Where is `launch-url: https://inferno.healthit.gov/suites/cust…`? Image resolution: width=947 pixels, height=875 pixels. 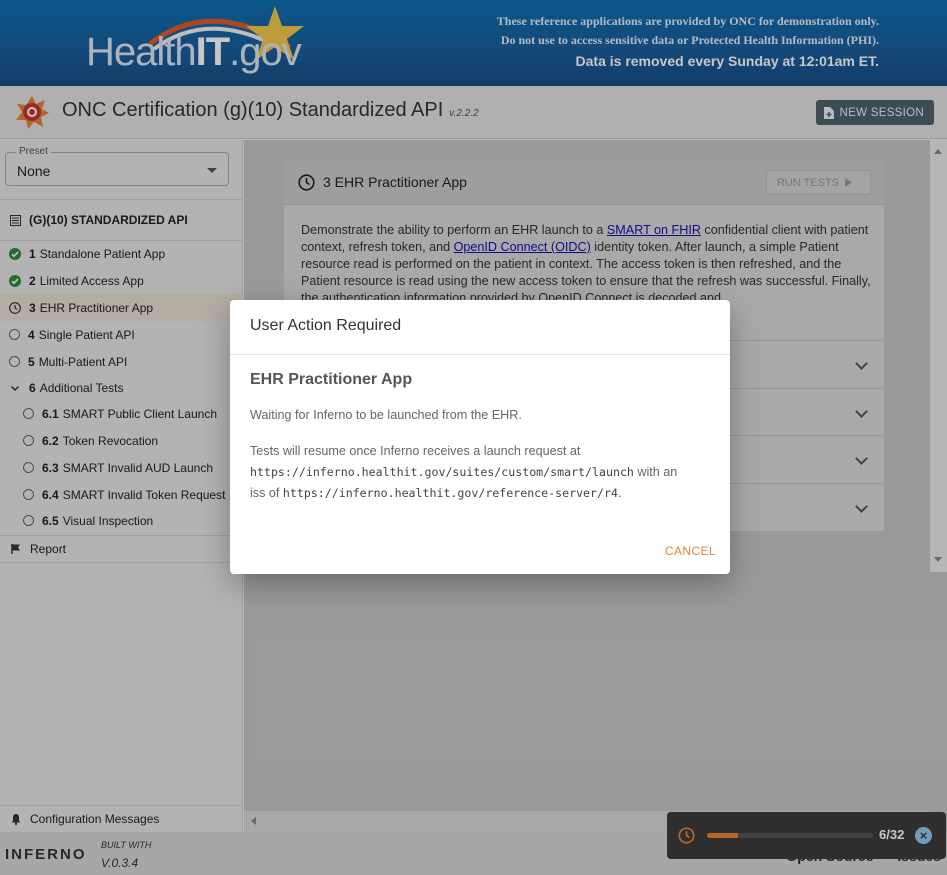 launch-url: https://inferno.healthit.gov/suites/cust… is located at coordinates (442, 472).